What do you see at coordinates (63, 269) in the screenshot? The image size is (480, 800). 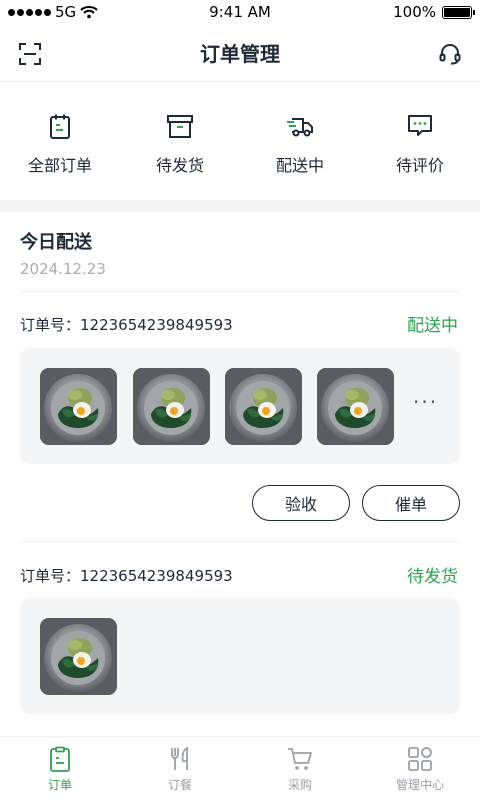 I see `section-date: 2024.12.23` at bounding box center [63, 269].